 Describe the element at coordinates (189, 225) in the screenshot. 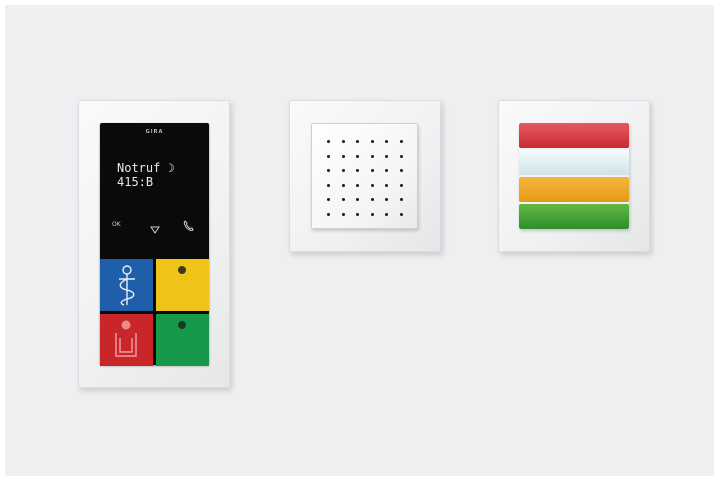

I see `phone-handset-icon` at that location.